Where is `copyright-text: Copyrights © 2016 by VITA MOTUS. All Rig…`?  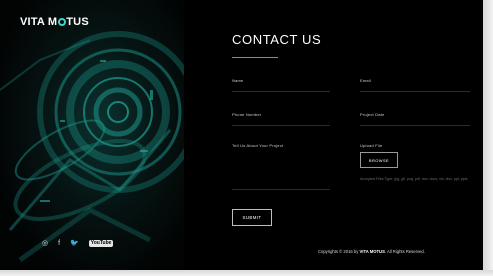 copyright-text: Copyrights © 2016 by VITA MOTUS. All Rig… is located at coordinates (371, 251).